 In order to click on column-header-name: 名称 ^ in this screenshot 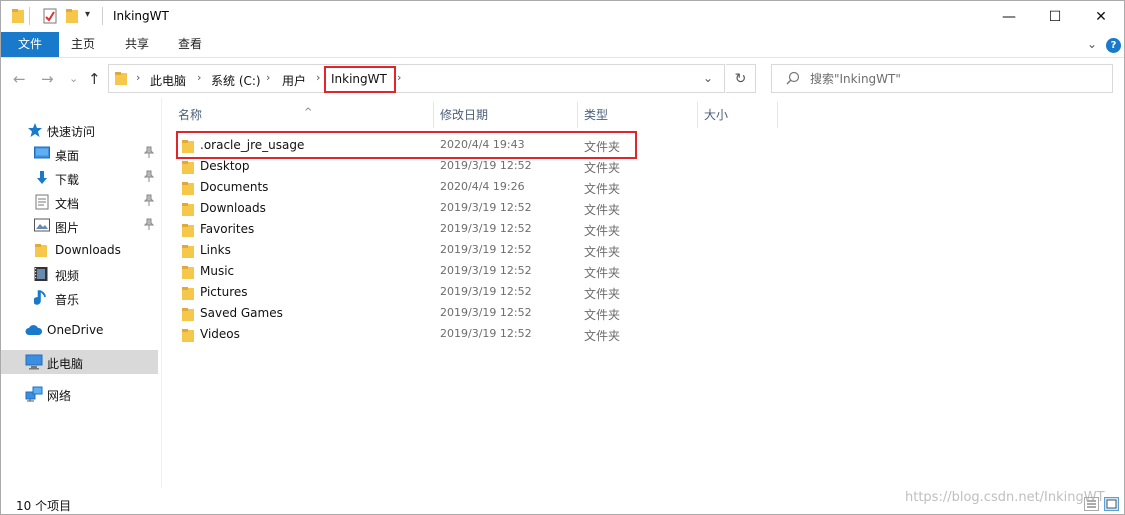, I will do `click(303, 115)`.